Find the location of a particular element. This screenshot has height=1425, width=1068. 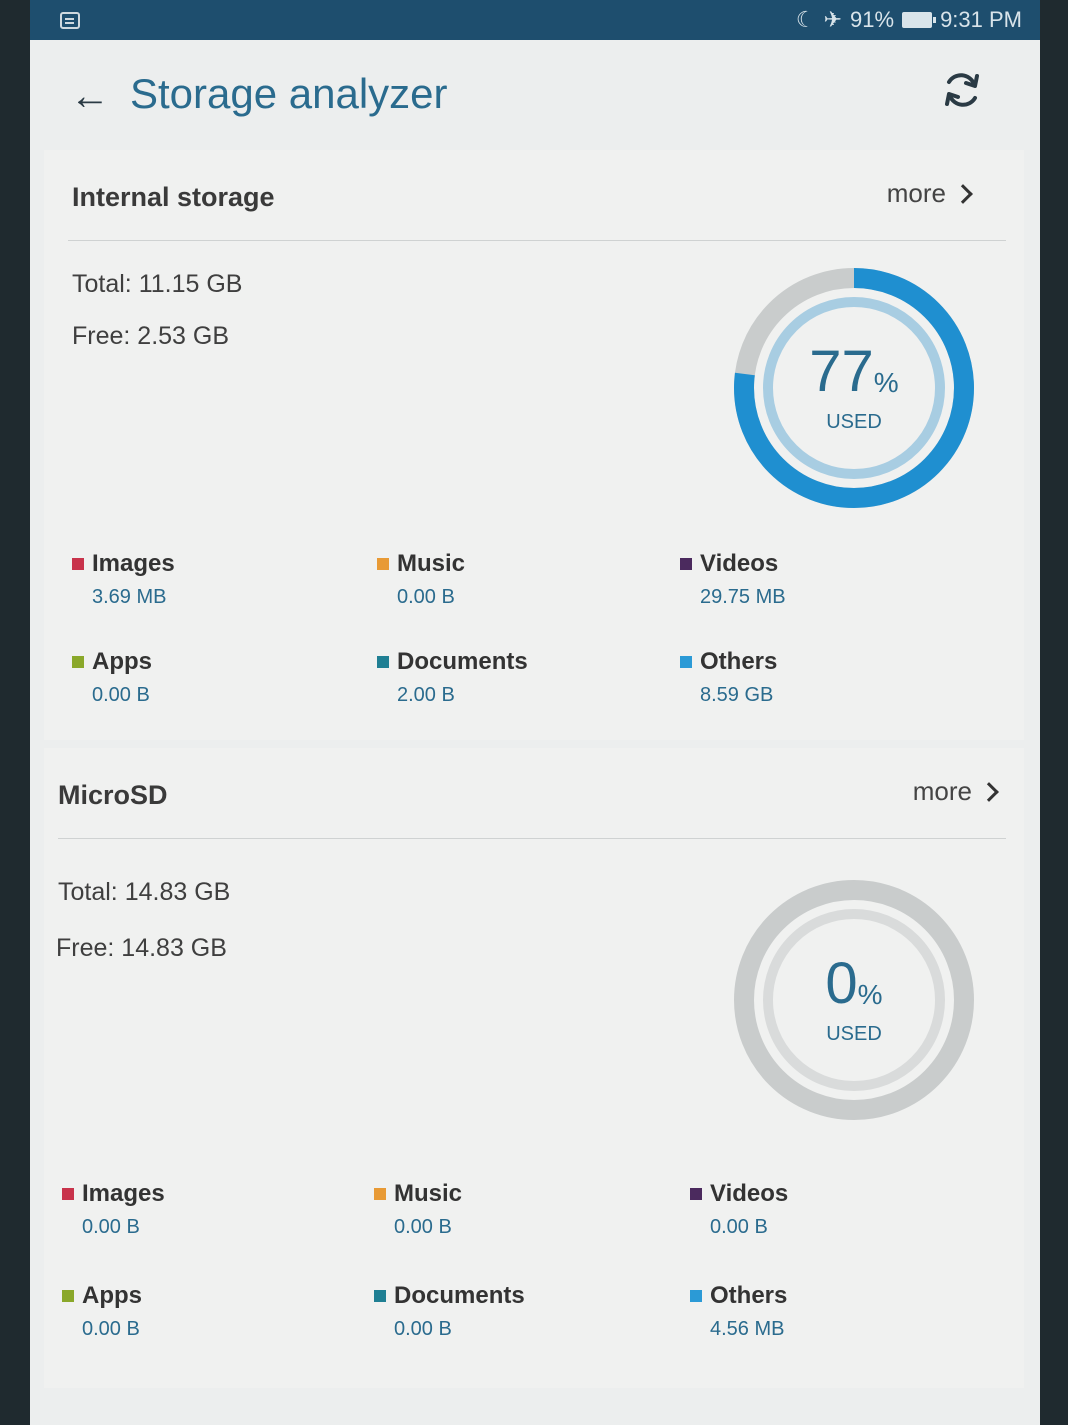

used-percent: 77 % is located at coordinates (854, 371).